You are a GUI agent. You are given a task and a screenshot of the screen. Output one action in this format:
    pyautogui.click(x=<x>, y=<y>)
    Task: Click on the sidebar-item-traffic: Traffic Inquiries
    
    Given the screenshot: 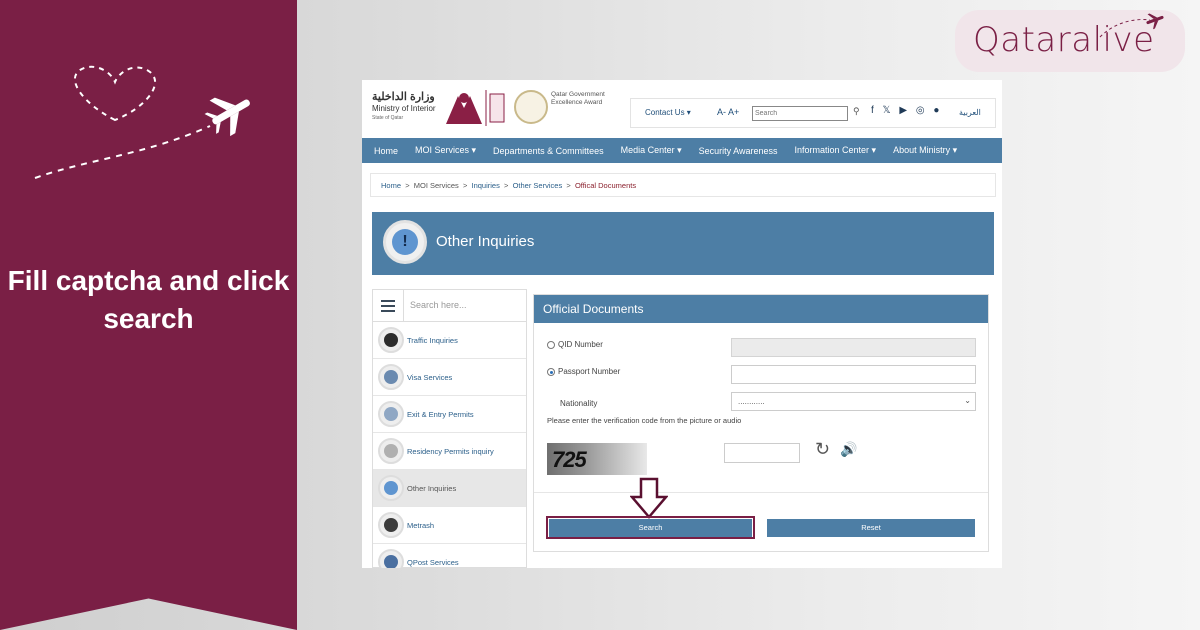 What is the action you would take?
    pyautogui.click(x=449, y=340)
    